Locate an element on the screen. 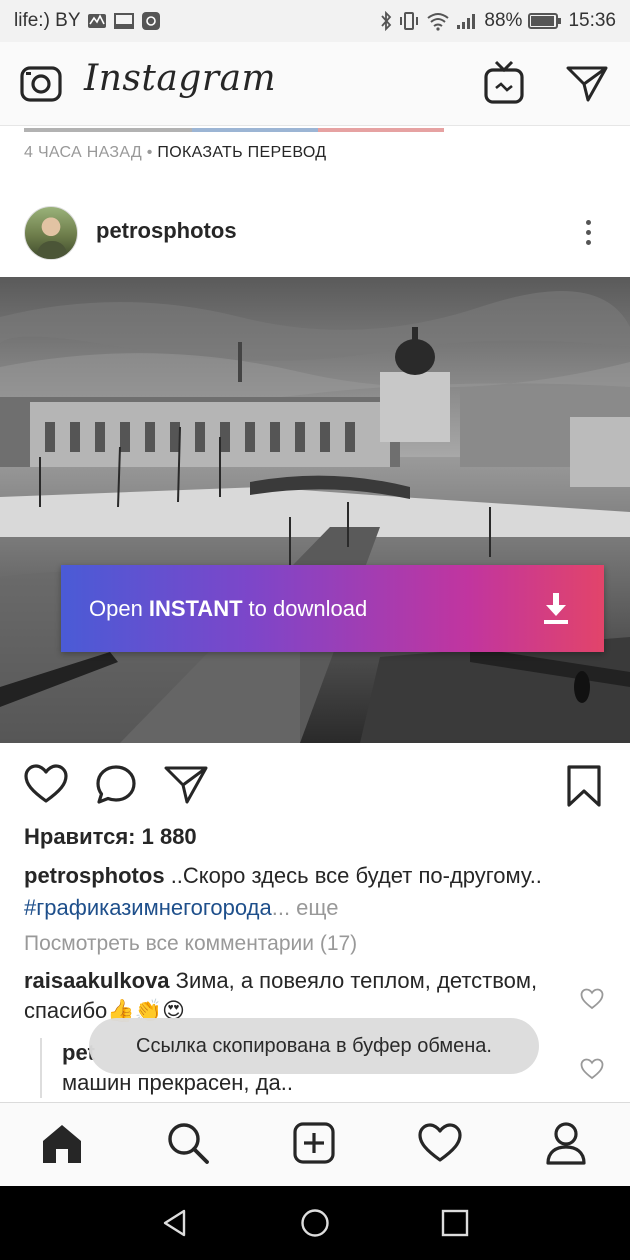 This screenshot has height=1260, width=630. battery-percent: 88% is located at coordinates (503, 20).